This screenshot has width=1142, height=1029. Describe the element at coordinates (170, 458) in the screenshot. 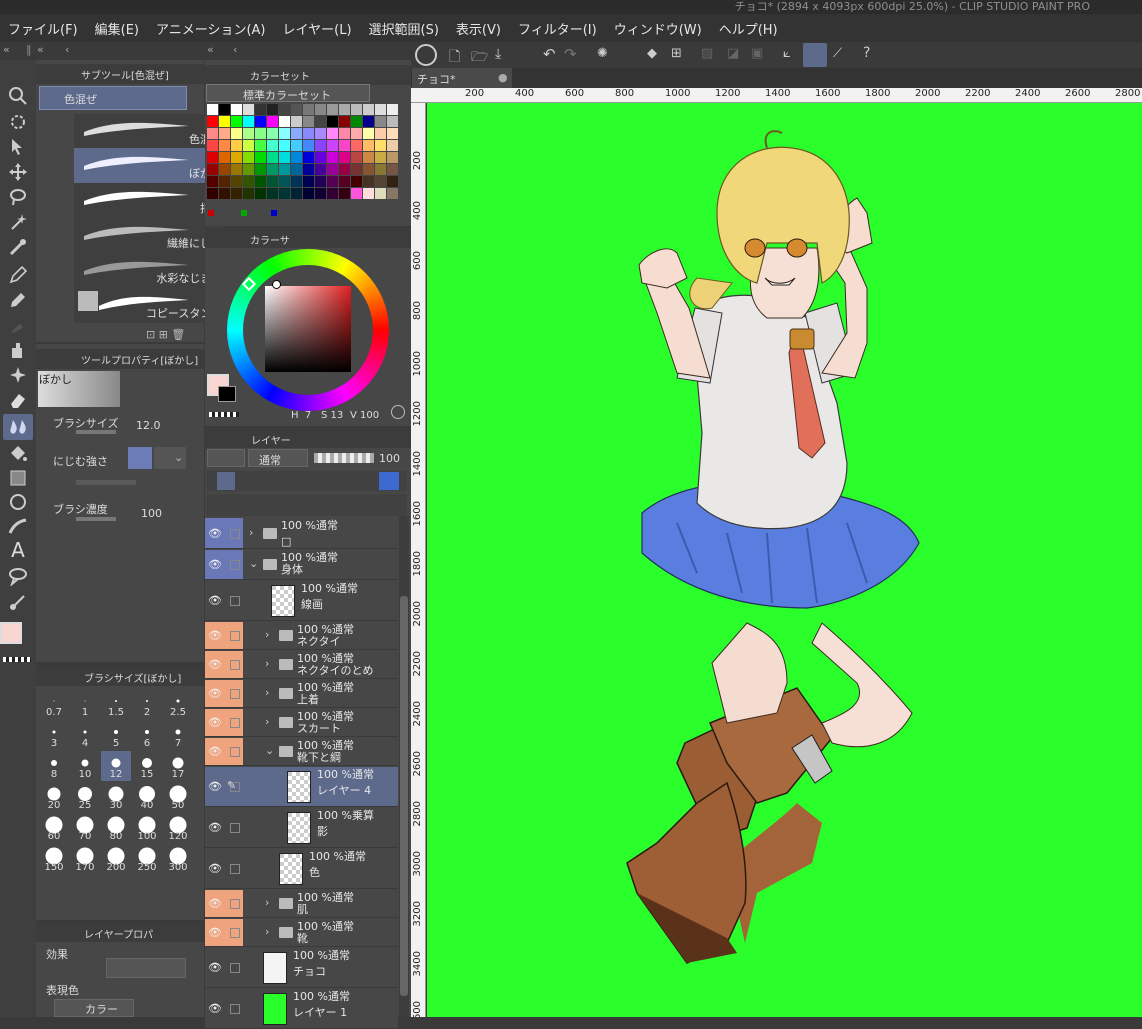

I see `blur-mode-dropdown: ⌄` at that location.